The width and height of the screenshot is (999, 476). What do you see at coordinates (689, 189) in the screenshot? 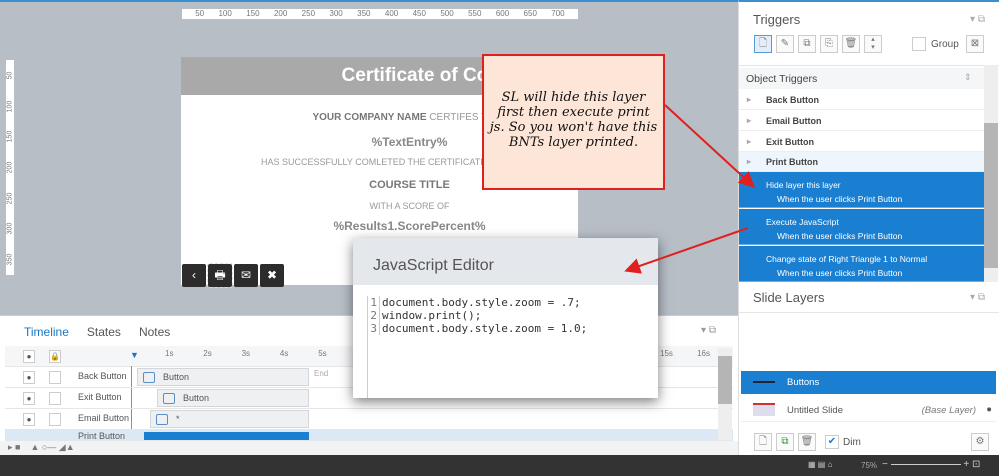
I see `annotation-arrows` at bounding box center [689, 189].